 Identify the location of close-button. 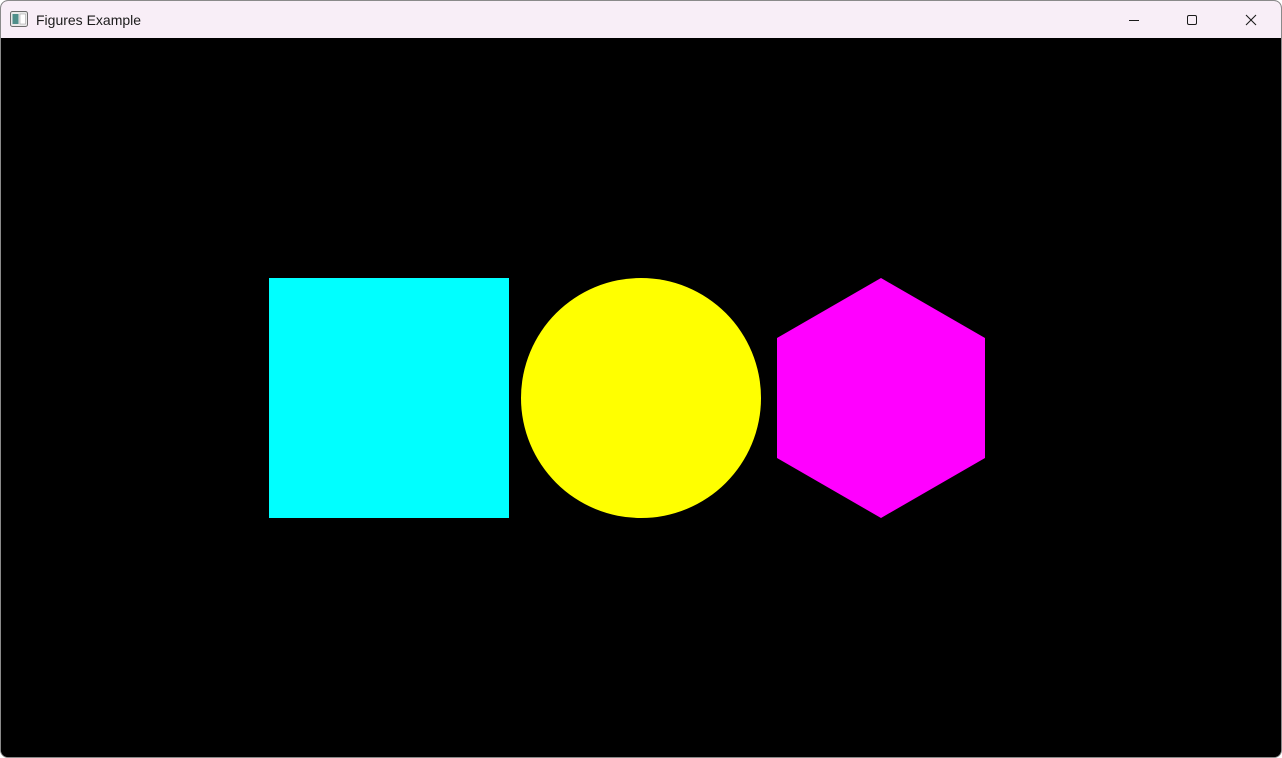
(1251, 19).